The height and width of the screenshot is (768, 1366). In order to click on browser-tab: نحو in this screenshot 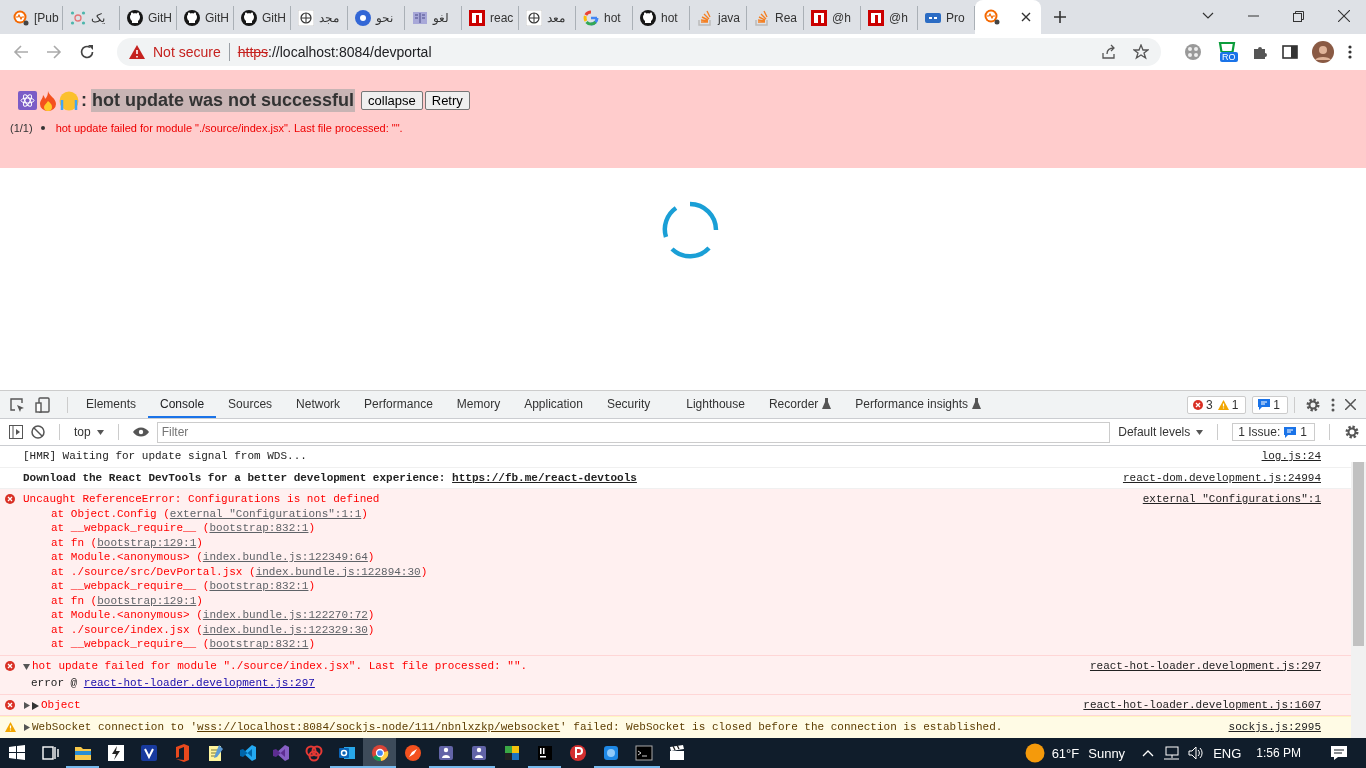, I will do `click(376, 18)`.